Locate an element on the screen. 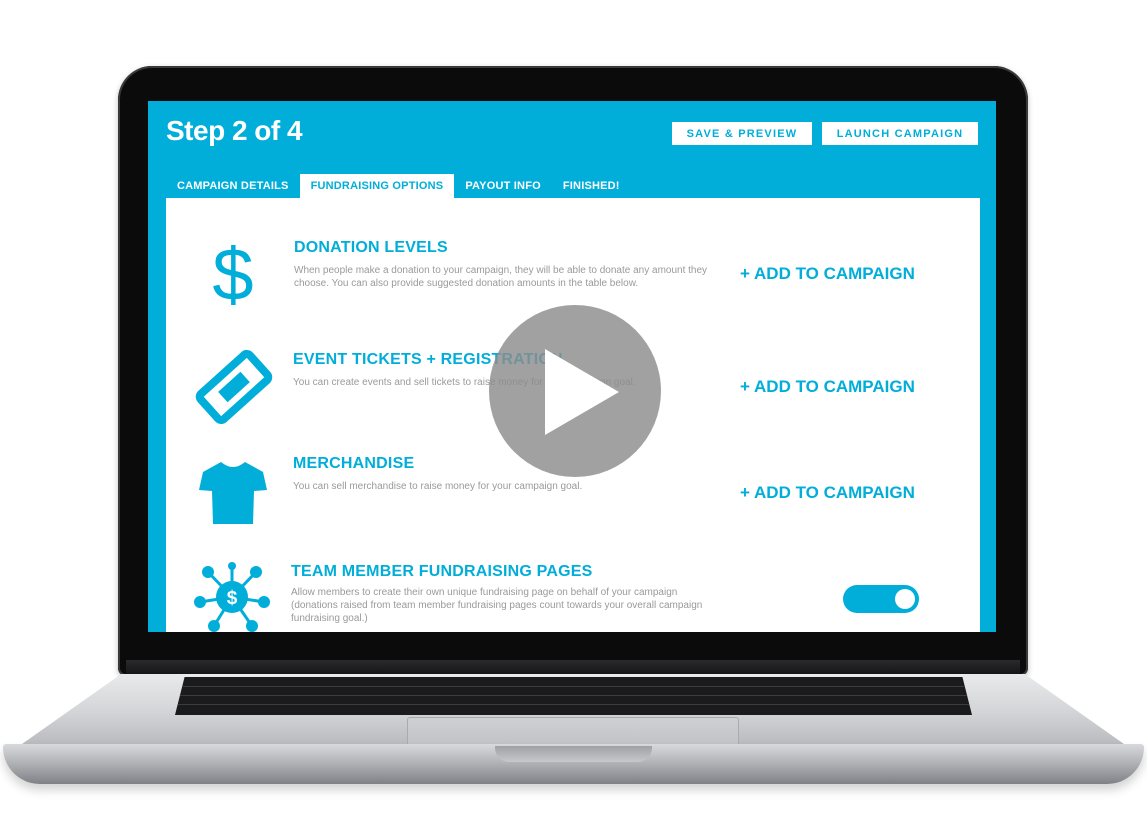  tab-campaign-details: CAMPAIGN DETAILS is located at coordinates (233, 186).